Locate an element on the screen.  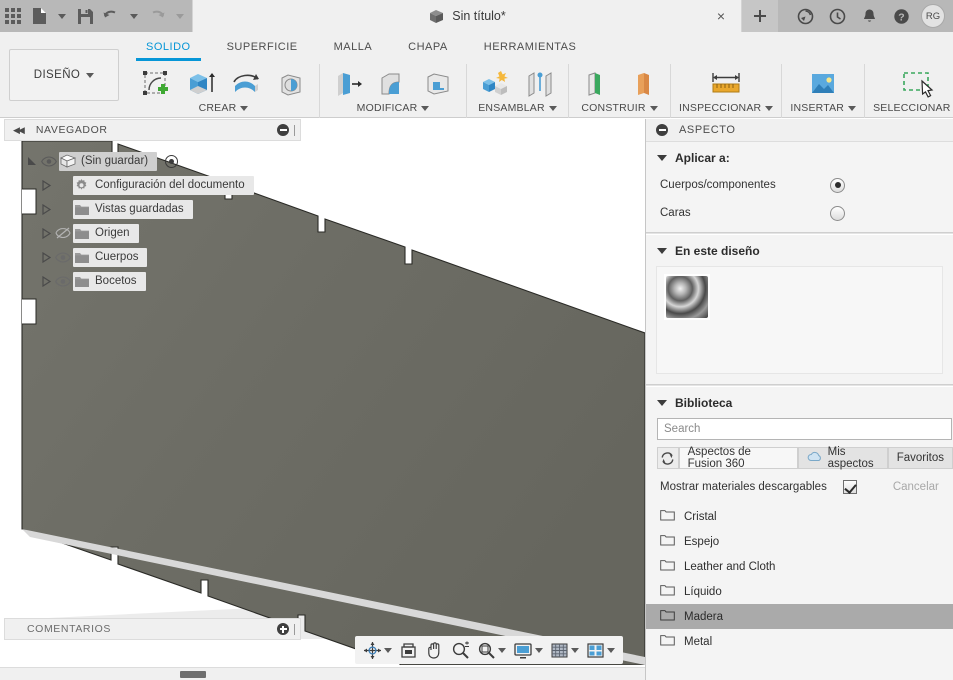
revolve-icon is located at coordinates (246, 84).